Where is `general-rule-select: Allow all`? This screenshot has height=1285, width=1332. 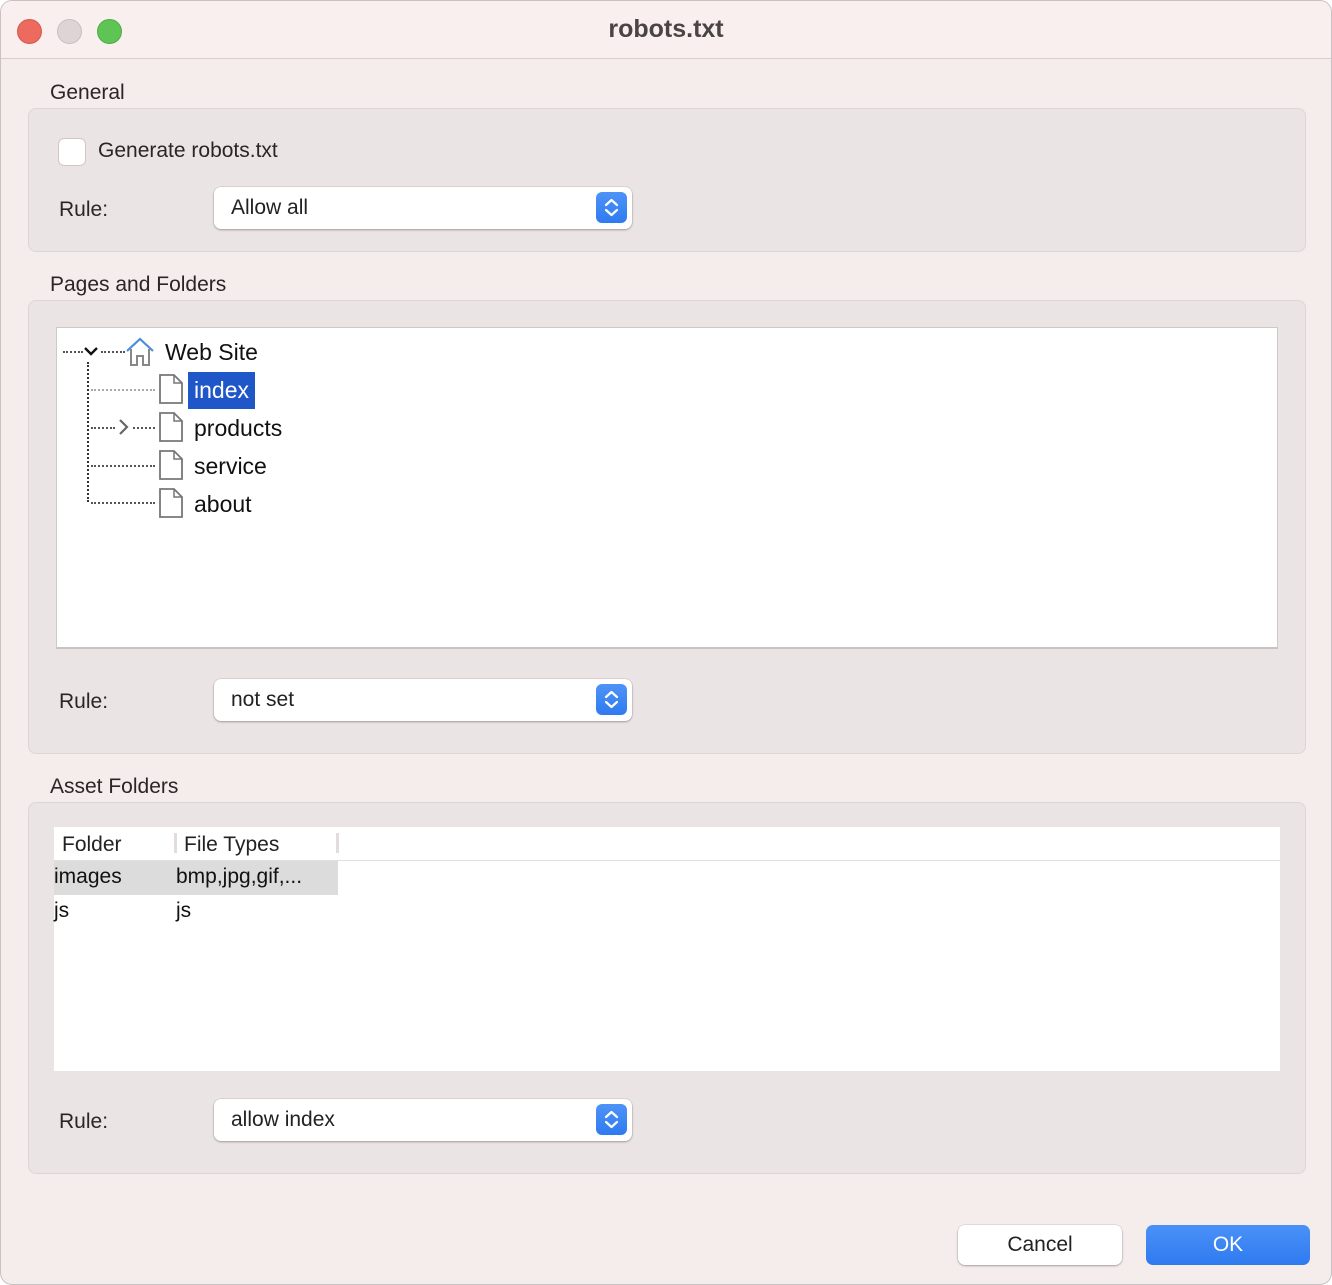 general-rule-select: Allow all is located at coordinates (423, 208).